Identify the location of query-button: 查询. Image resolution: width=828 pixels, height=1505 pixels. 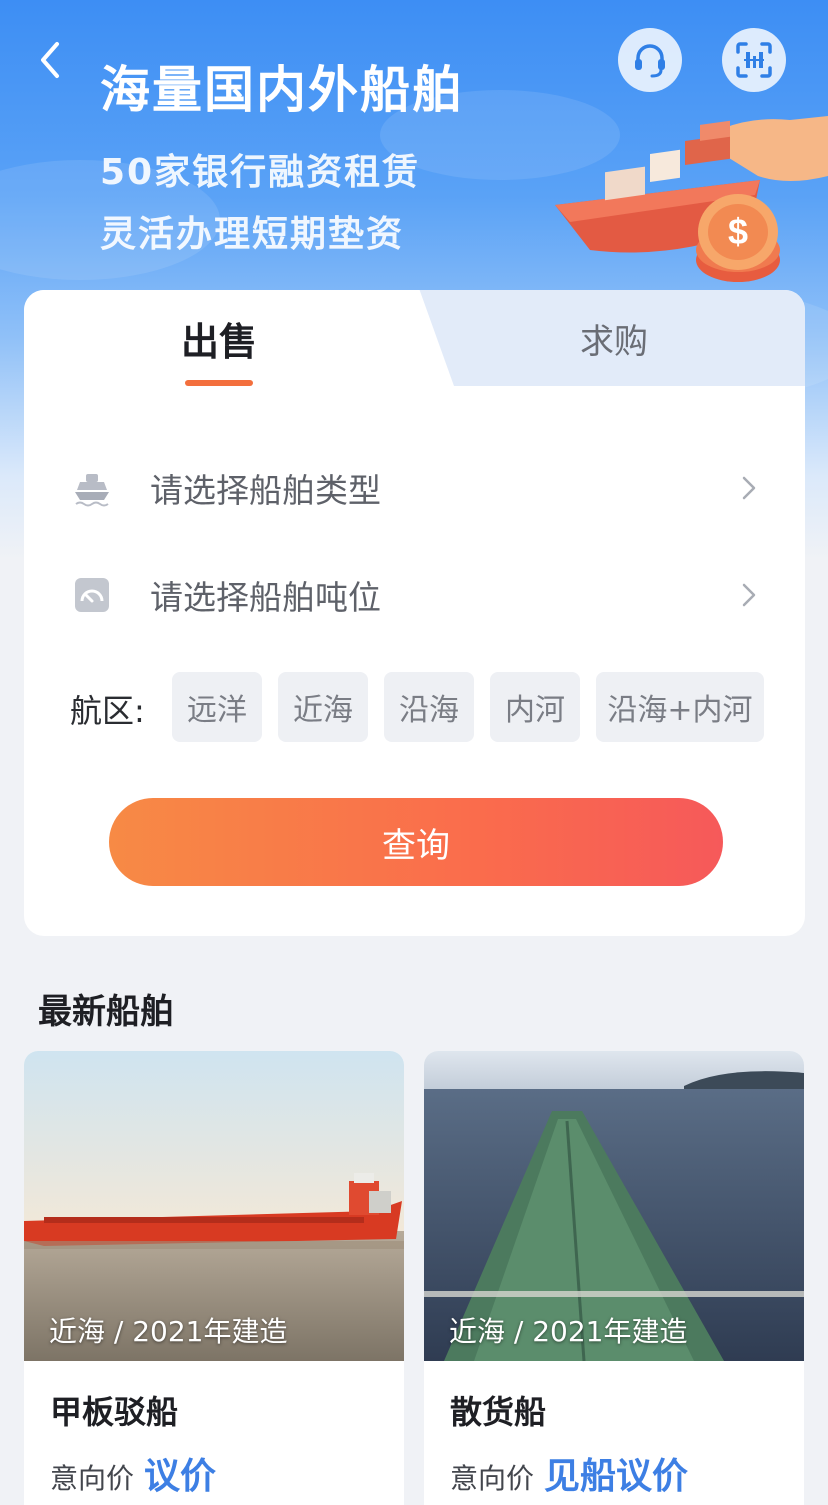
(416, 842).